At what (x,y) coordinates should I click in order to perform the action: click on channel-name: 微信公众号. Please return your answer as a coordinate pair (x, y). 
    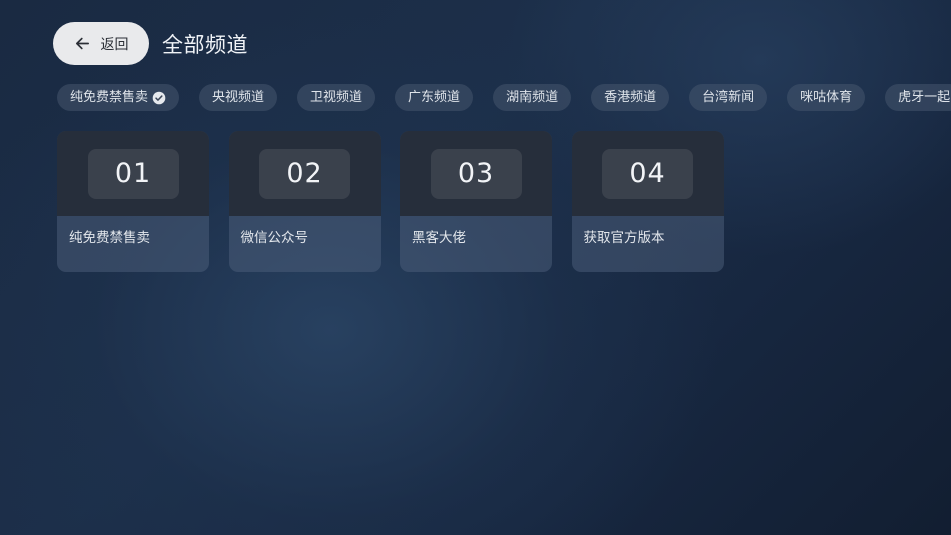
    Looking at the image, I should click on (274, 238).